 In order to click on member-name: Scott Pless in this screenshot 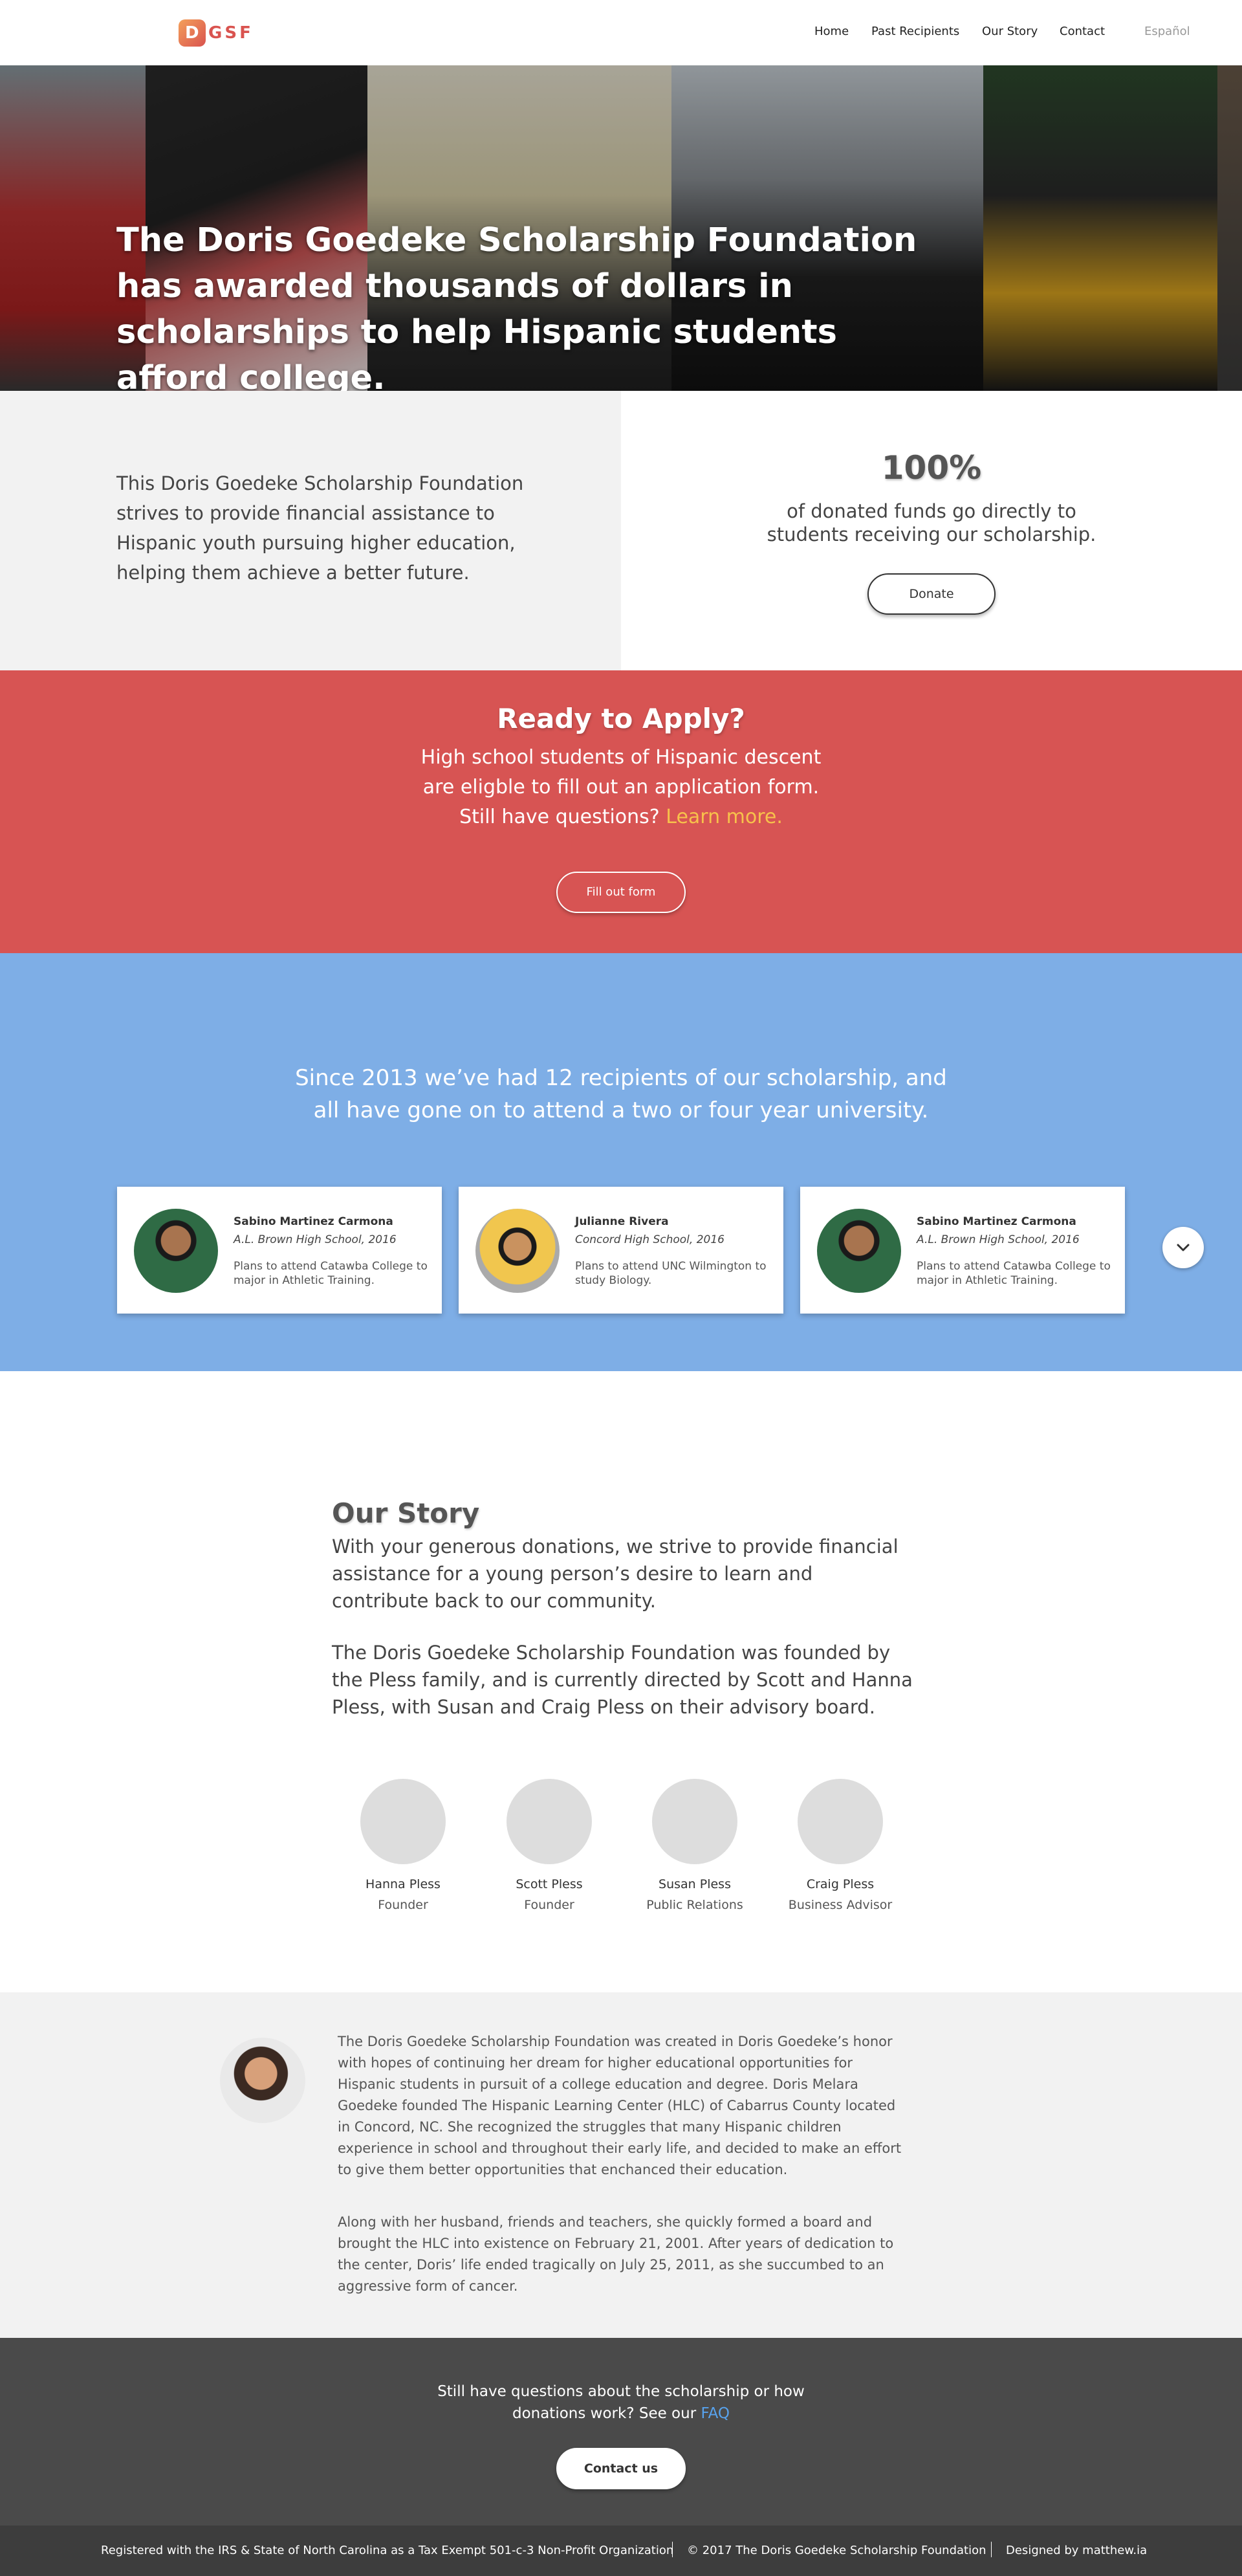, I will do `click(549, 1884)`.